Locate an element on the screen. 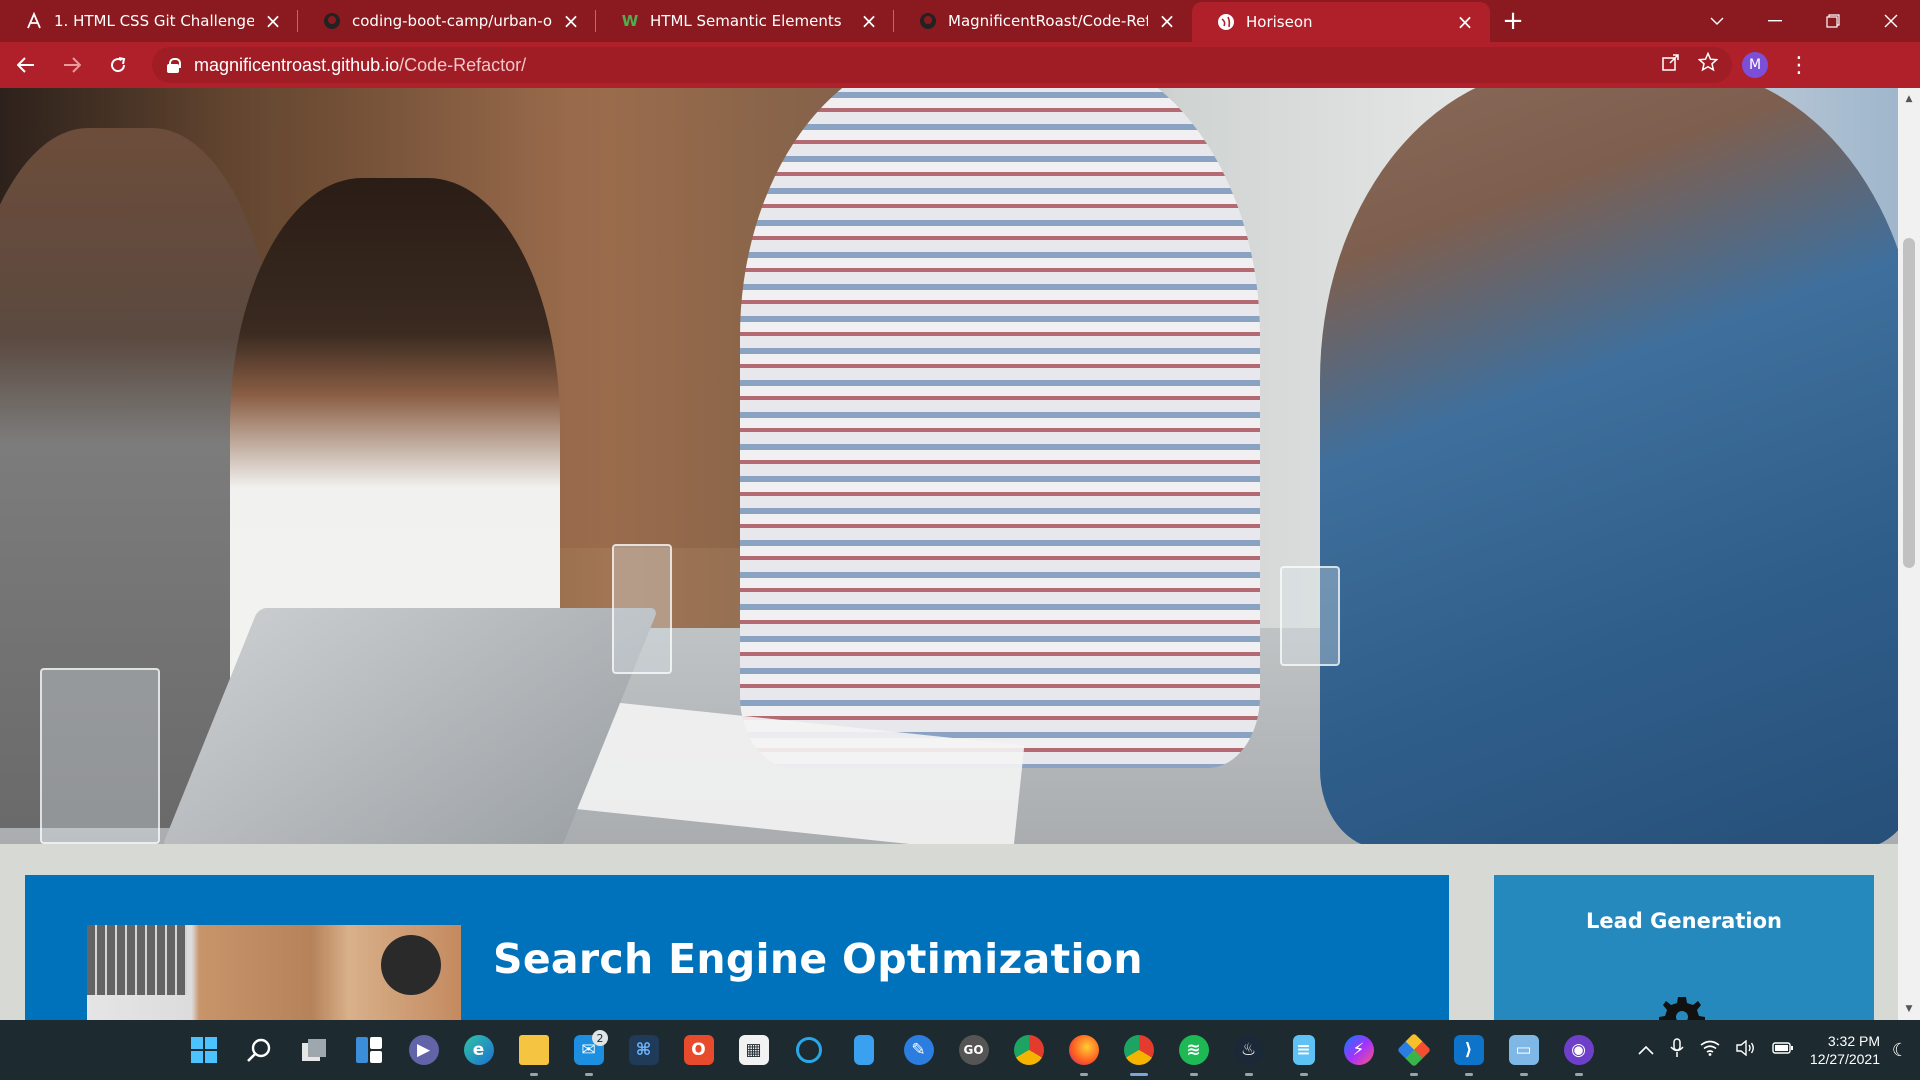  forward-arrow-icon is located at coordinates (72, 65).